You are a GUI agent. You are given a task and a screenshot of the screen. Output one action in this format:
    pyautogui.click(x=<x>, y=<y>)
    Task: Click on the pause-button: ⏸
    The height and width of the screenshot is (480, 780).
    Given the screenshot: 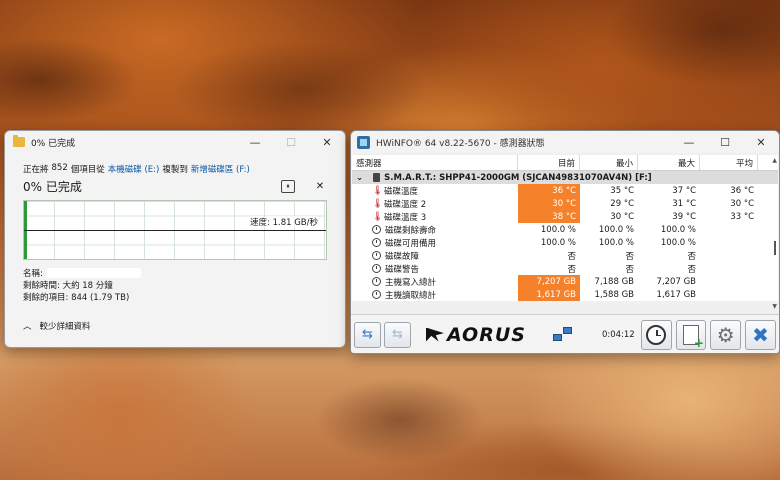 What is the action you would take?
    pyautogui.click(x=288, y=186)
    